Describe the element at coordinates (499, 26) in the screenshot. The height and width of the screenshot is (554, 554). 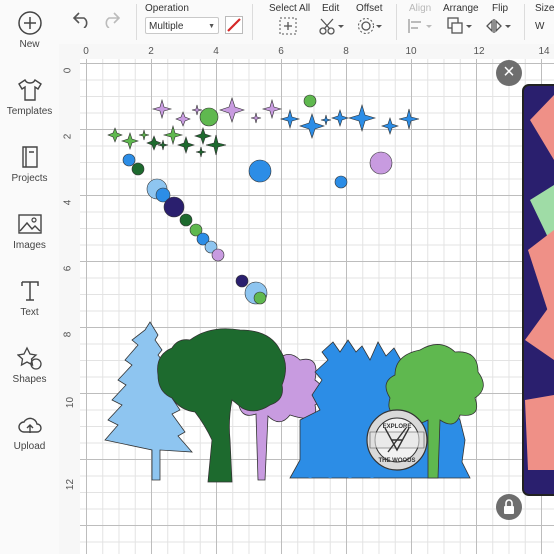
I see `flip-icon` at that location.